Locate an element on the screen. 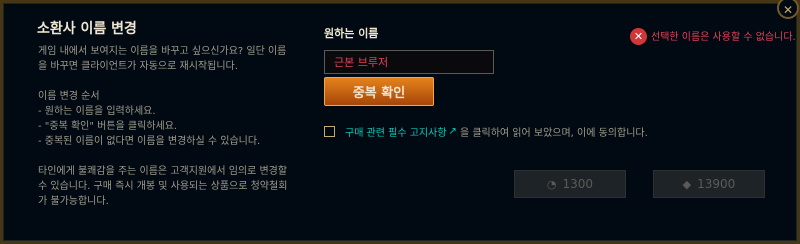 The image size is (800, 244). check-duplicate-button: 중복 확인 is located at coordinates (379, 91).